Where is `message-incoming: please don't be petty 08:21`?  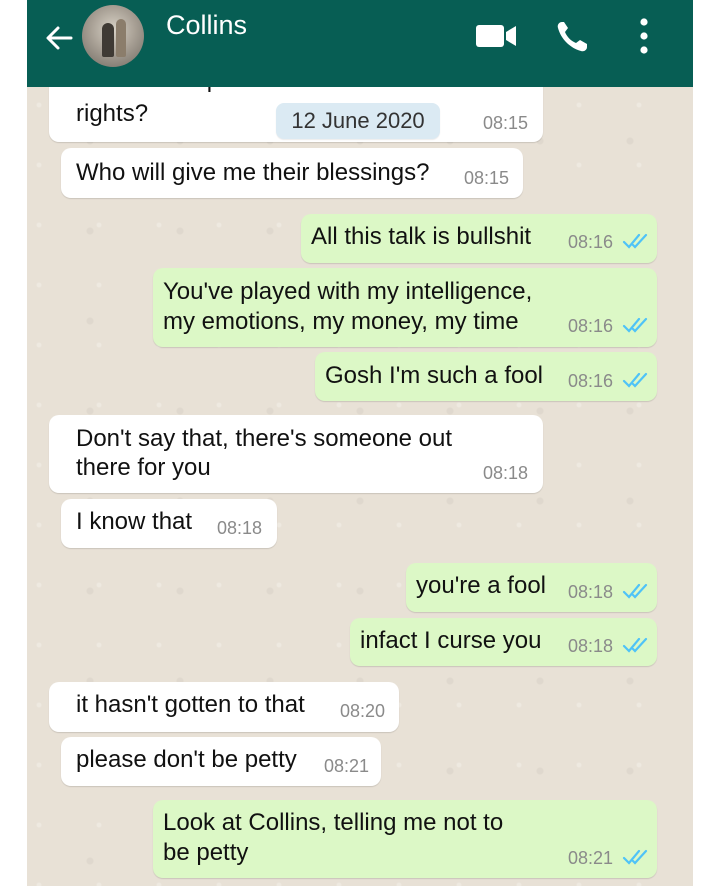 message-incoming: please don't be petty 08:21 is located at coordinates (221, 761).